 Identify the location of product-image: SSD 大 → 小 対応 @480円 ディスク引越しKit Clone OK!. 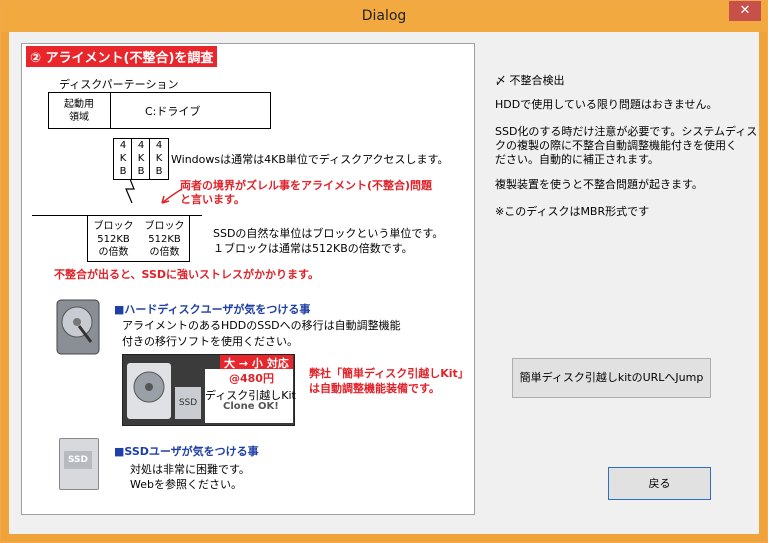
(209, 390).